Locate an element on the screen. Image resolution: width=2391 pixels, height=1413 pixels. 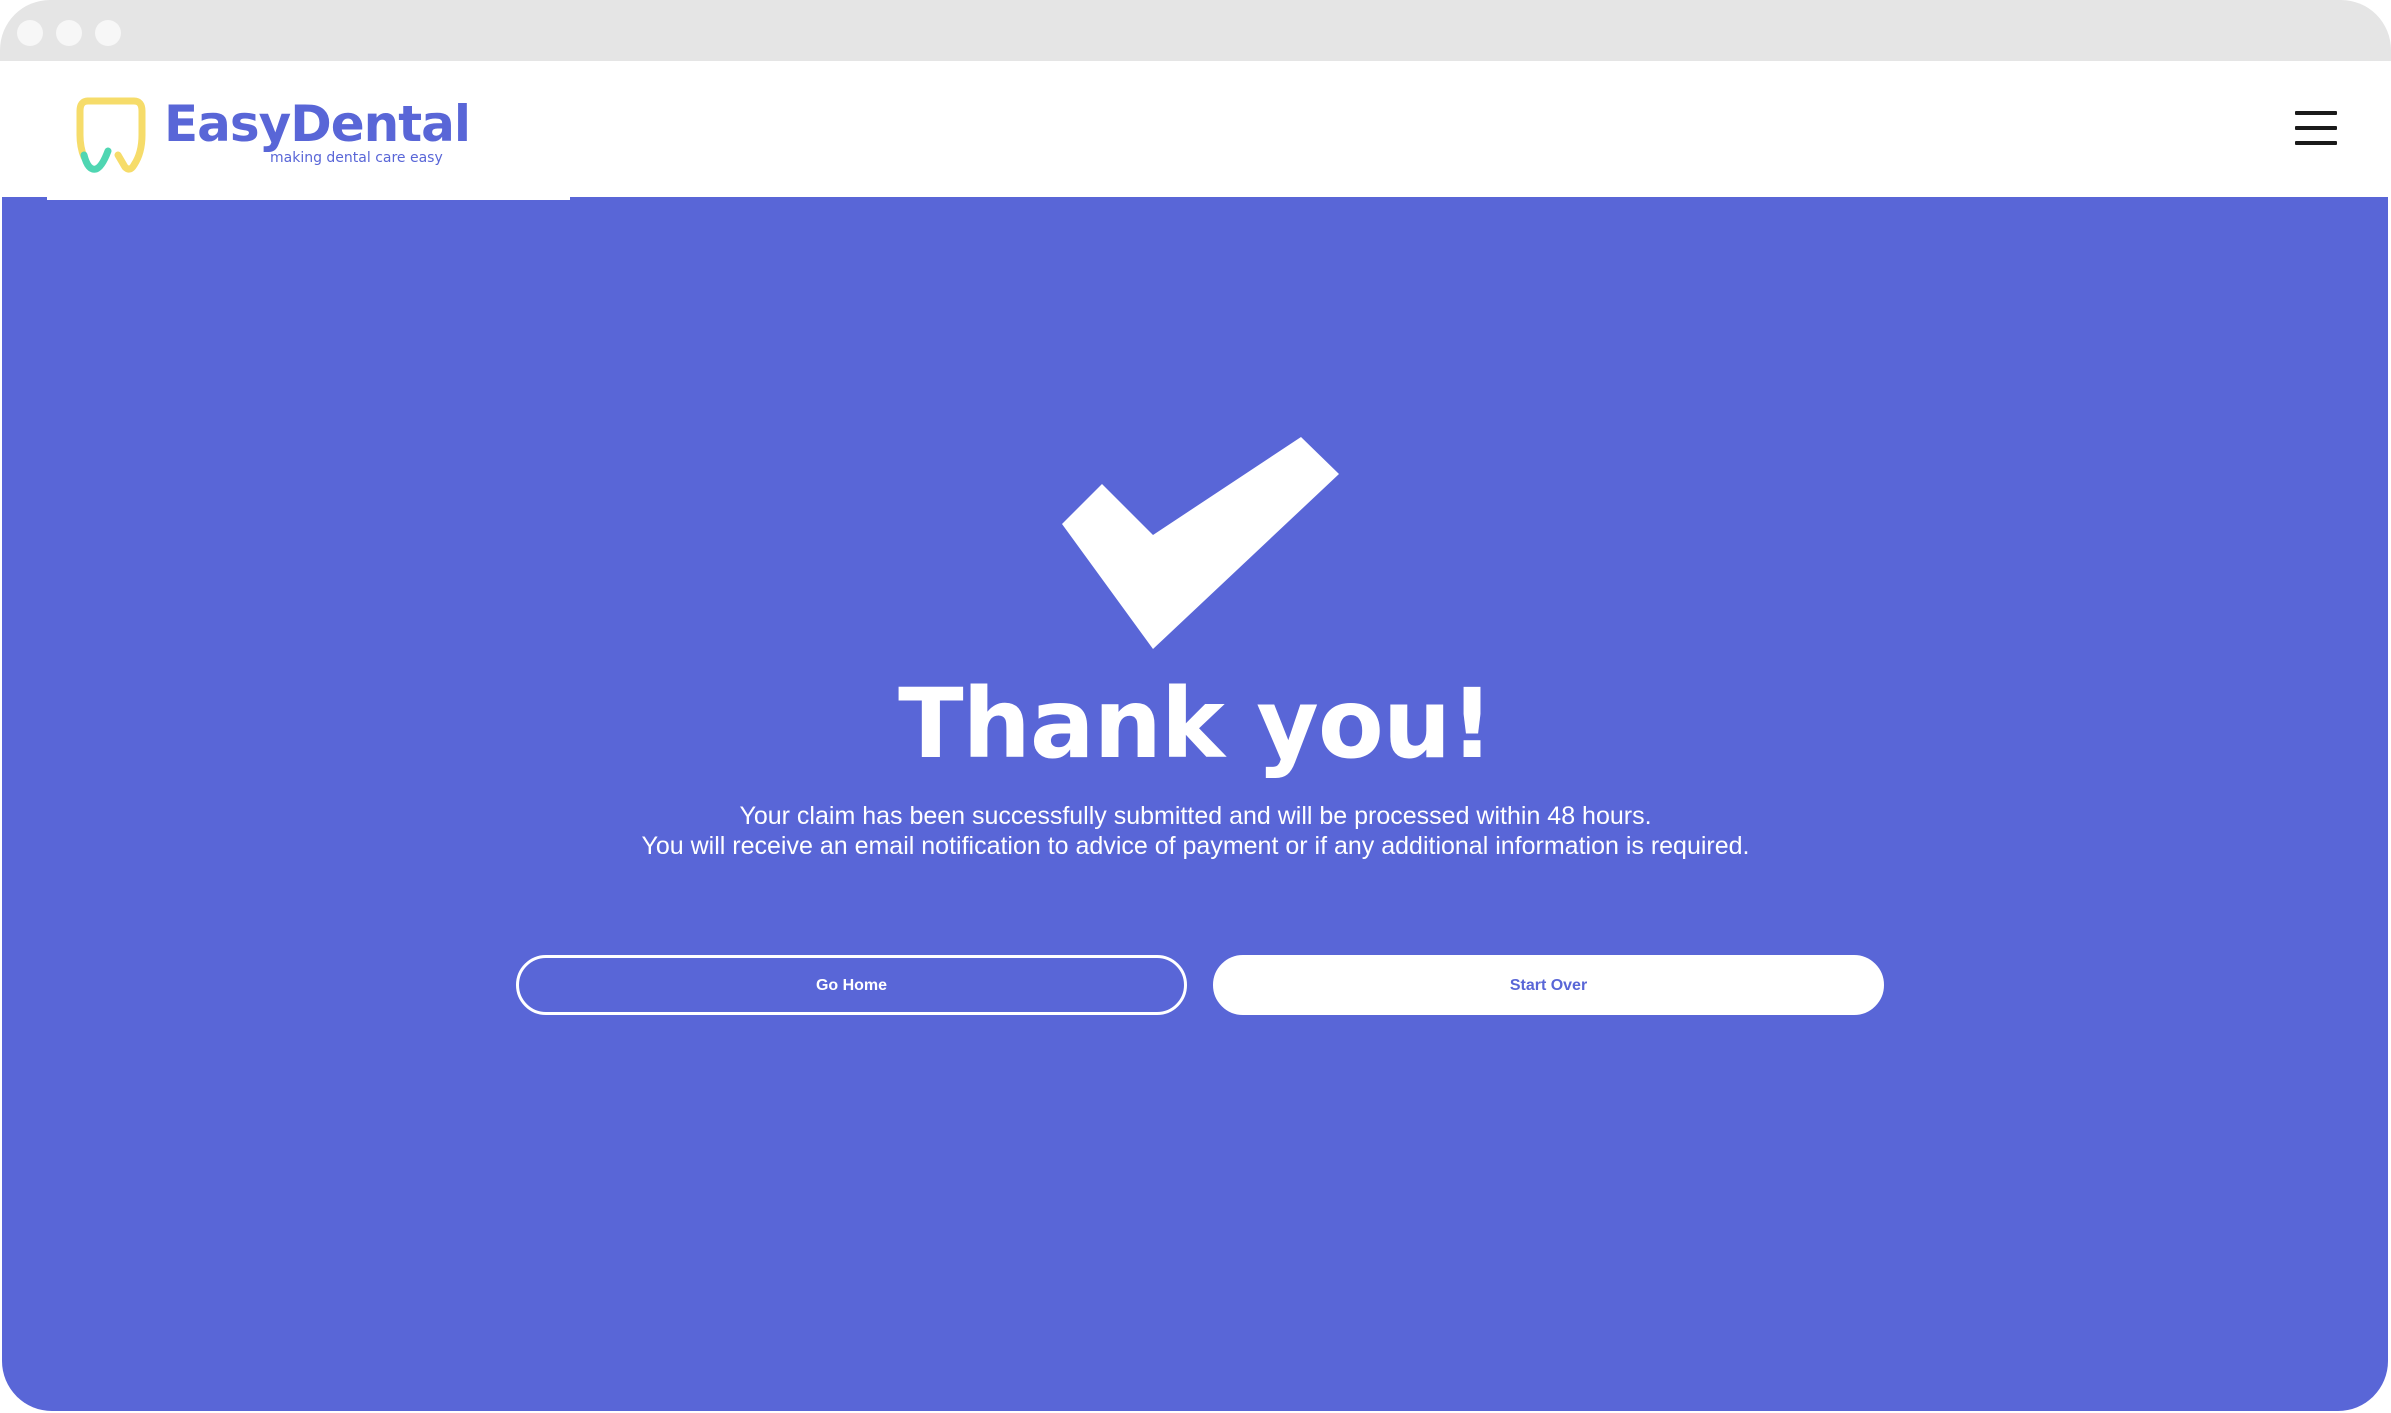
go-home-button: Go Home is located at coordinates (851, 985).